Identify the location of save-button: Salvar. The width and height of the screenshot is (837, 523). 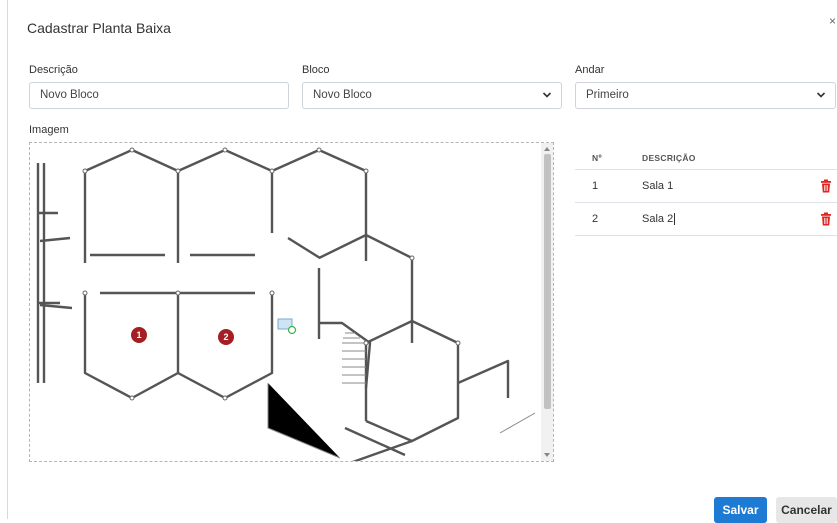
(740, 510).